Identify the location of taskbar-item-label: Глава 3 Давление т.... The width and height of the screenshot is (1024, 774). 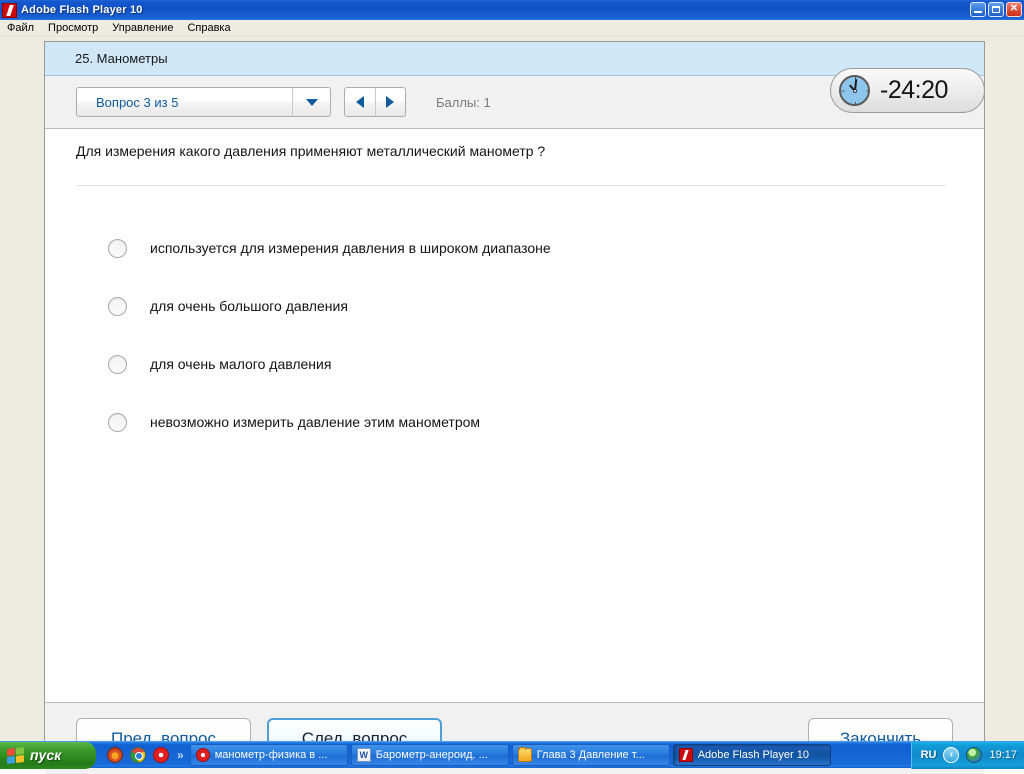
(590, 755).